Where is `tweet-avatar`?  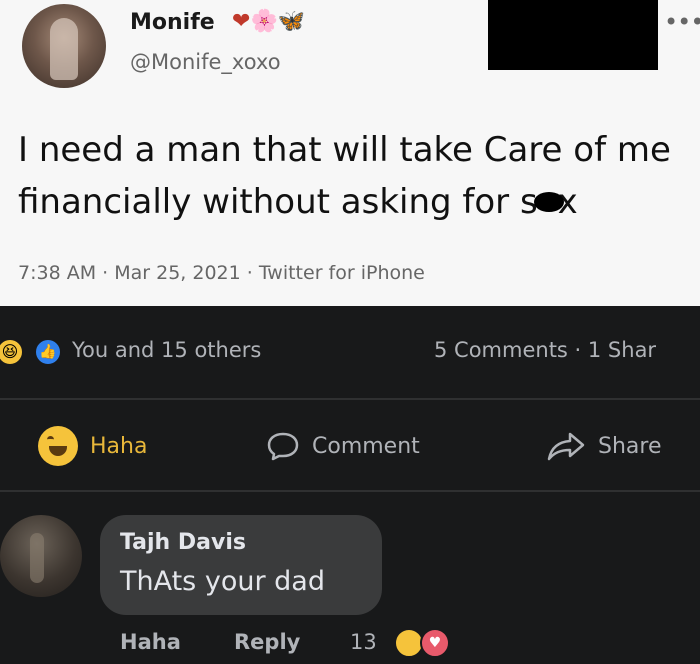
tweet-avatar is located at coordinates (64, 46).